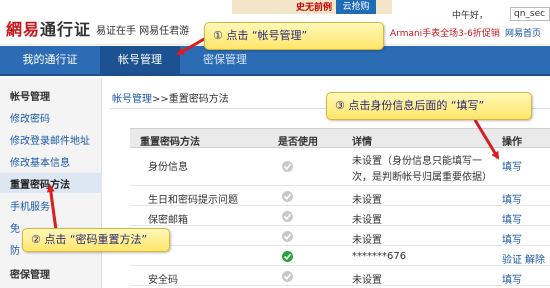  I want to click on homepage-link: 网易首页, so click(523, 32).